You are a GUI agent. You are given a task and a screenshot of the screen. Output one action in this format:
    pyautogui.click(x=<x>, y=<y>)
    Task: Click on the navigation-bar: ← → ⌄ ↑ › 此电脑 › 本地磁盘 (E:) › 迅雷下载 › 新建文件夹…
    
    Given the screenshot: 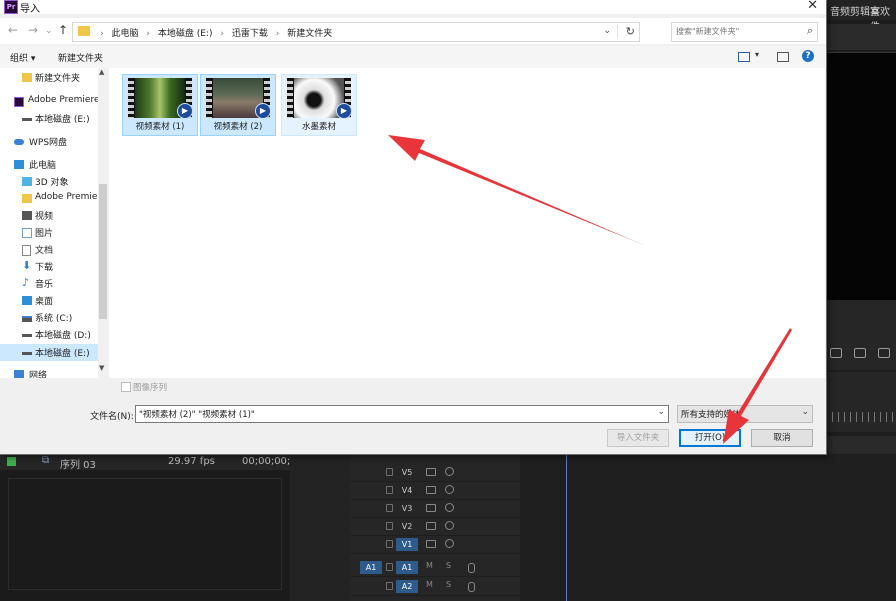 What is the action you would take?
    pyautogui.click(x=413, y=31)
    